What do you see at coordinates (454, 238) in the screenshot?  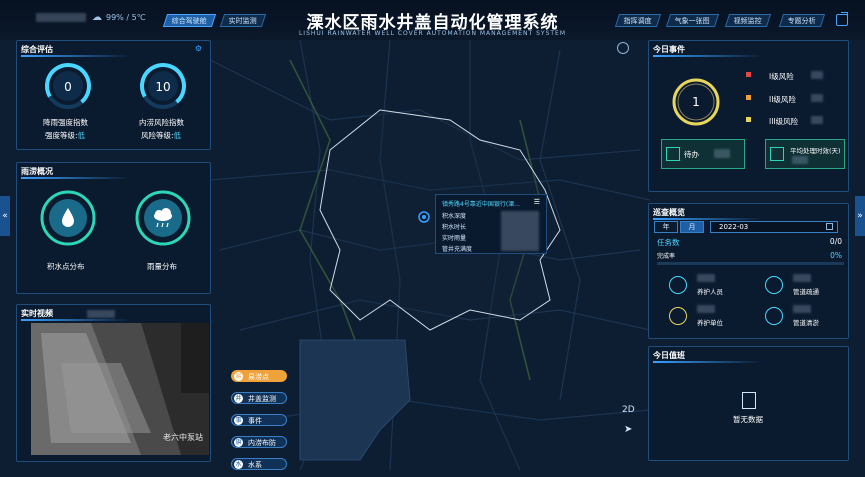 I see `popup-row-rainfall: 实时雨量` at bounding box center [454, 238].